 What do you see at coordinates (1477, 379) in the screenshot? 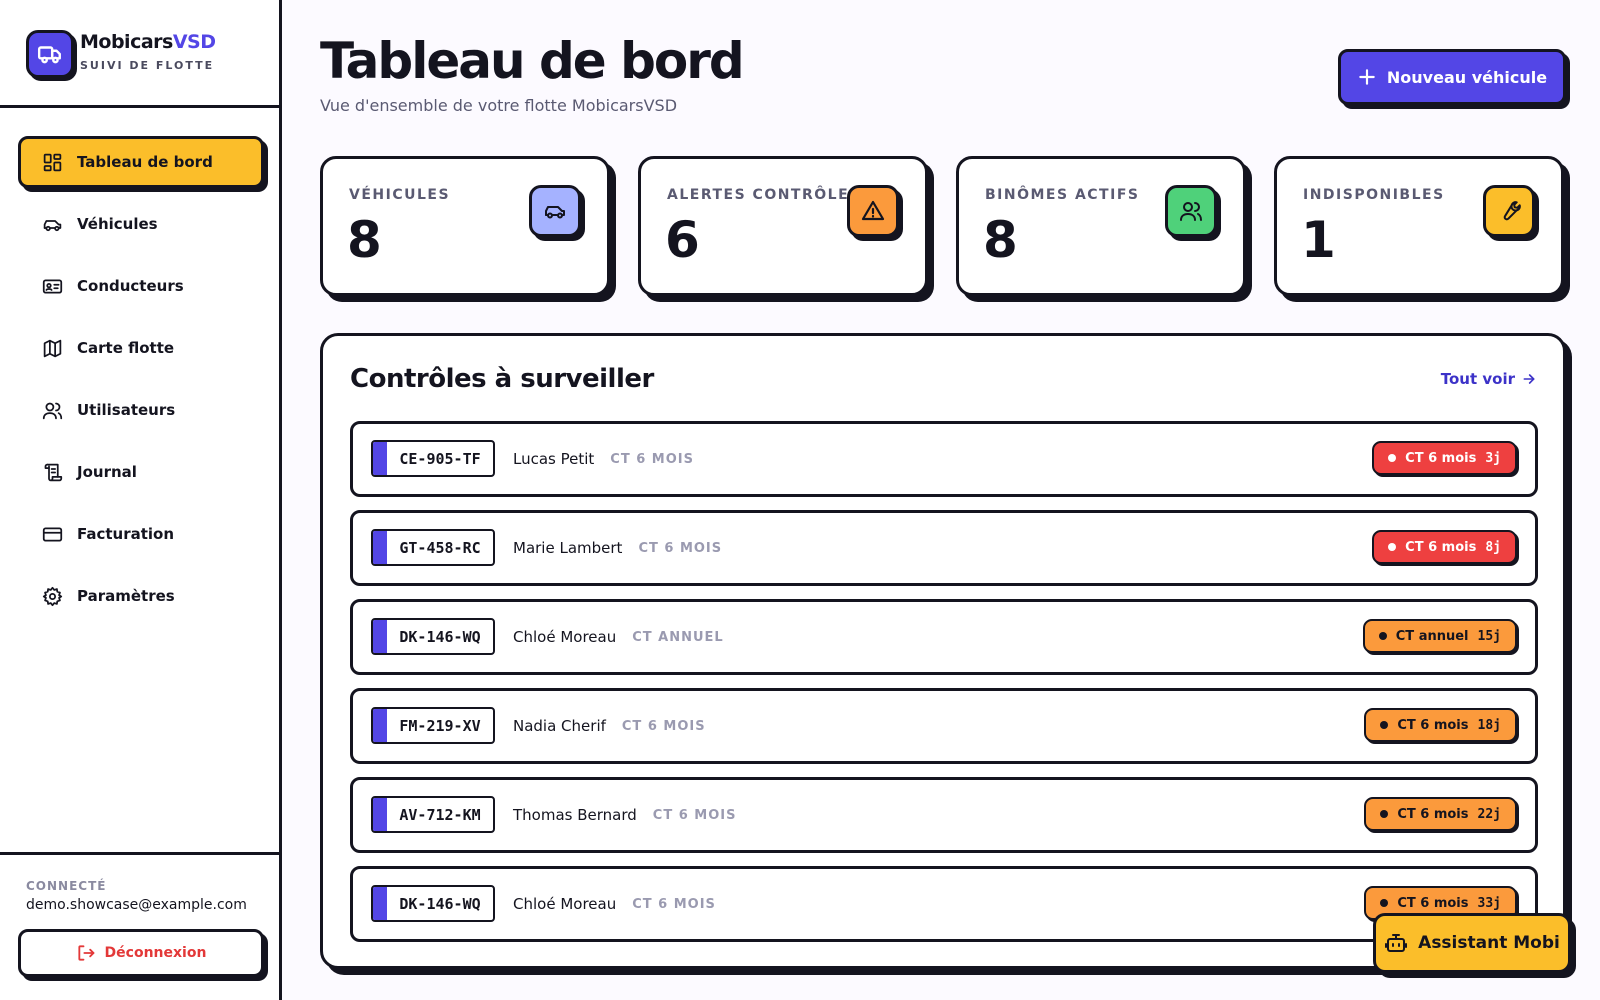
I see `see-all-label: Tout voir` at bounding box center [1477, 379].